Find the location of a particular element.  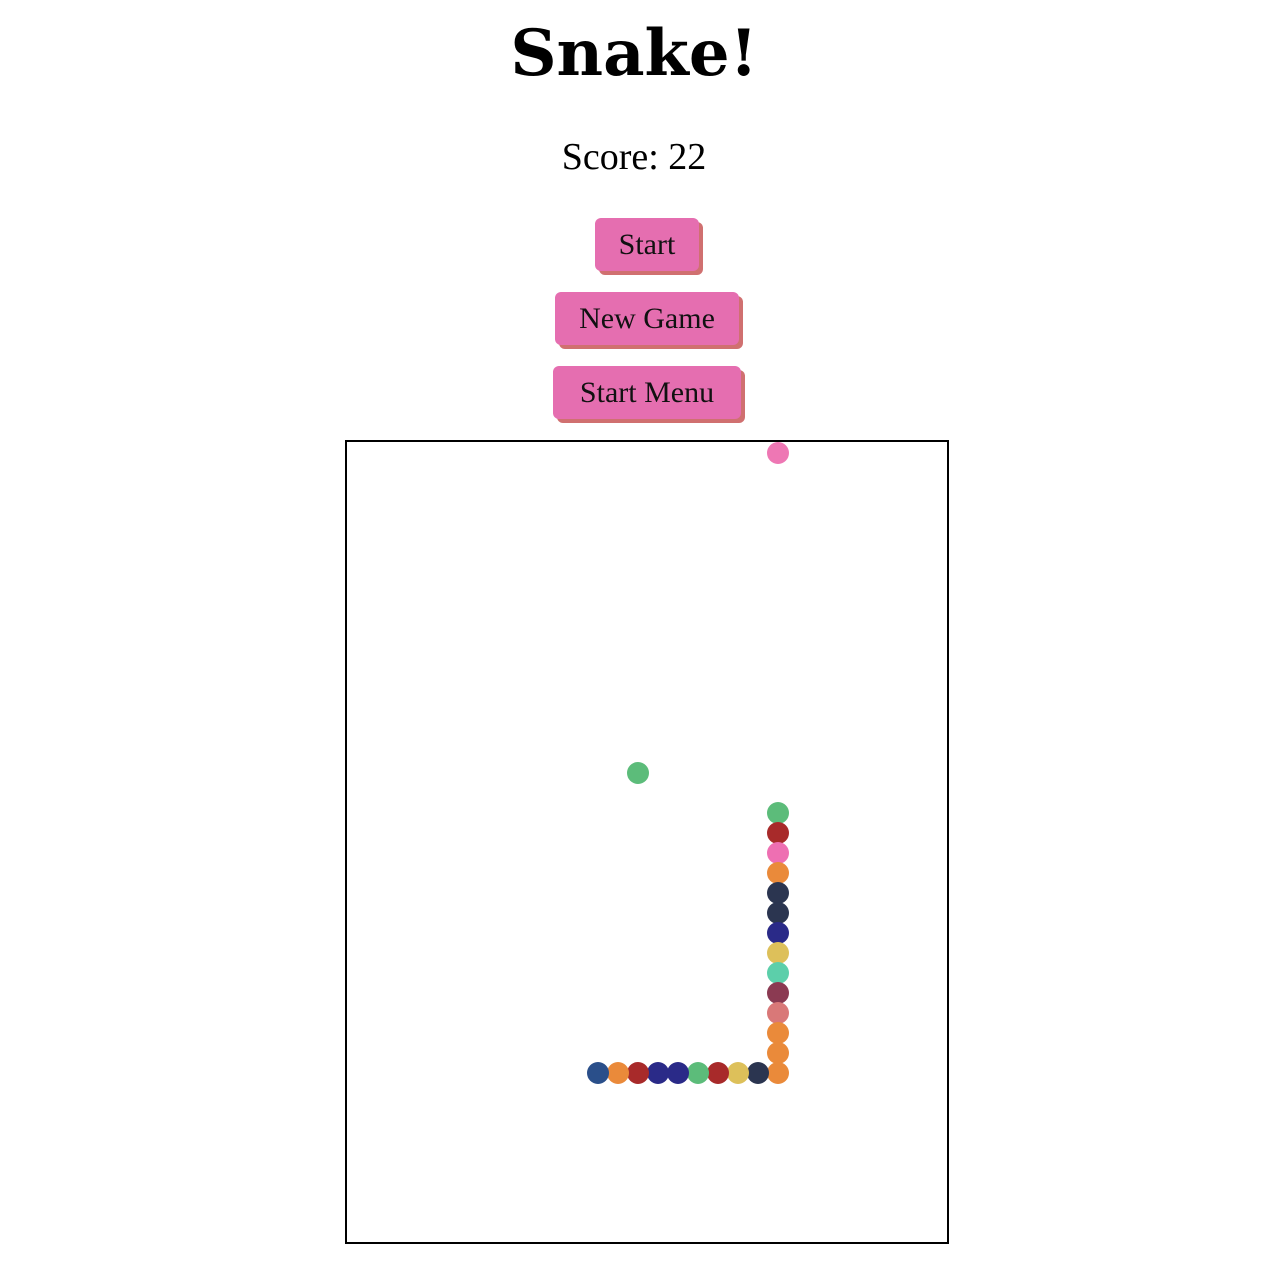

start-button: Start is located at coordinates (647, 244).